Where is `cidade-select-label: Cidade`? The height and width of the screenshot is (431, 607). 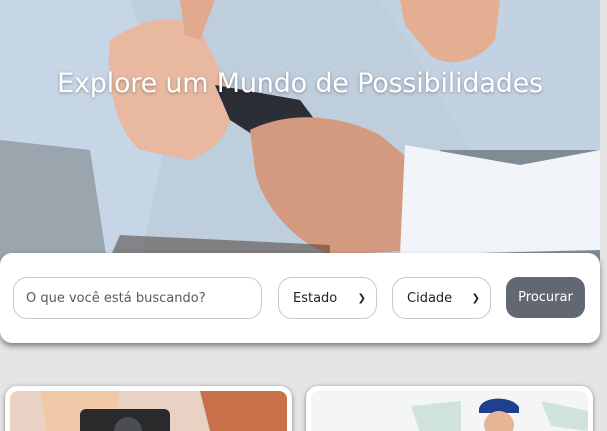
cidade-select-label: Cidade is located at coordinates (430, 298).